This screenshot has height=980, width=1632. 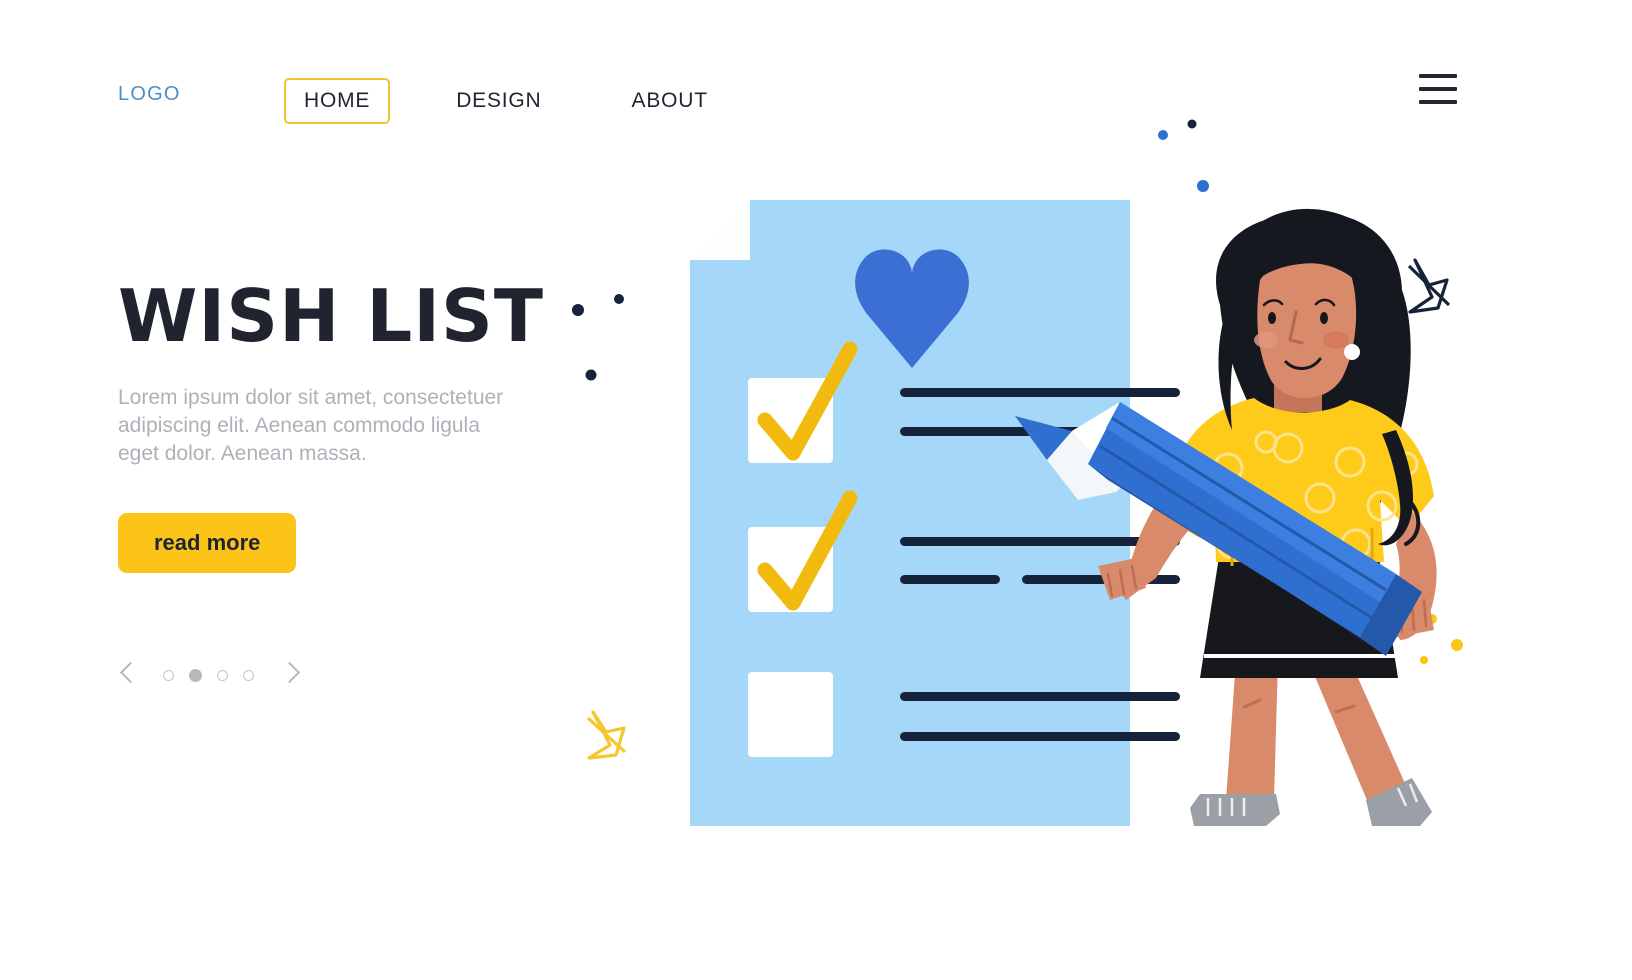 I want to click on carousel-dots, so click(x=208, y=675).